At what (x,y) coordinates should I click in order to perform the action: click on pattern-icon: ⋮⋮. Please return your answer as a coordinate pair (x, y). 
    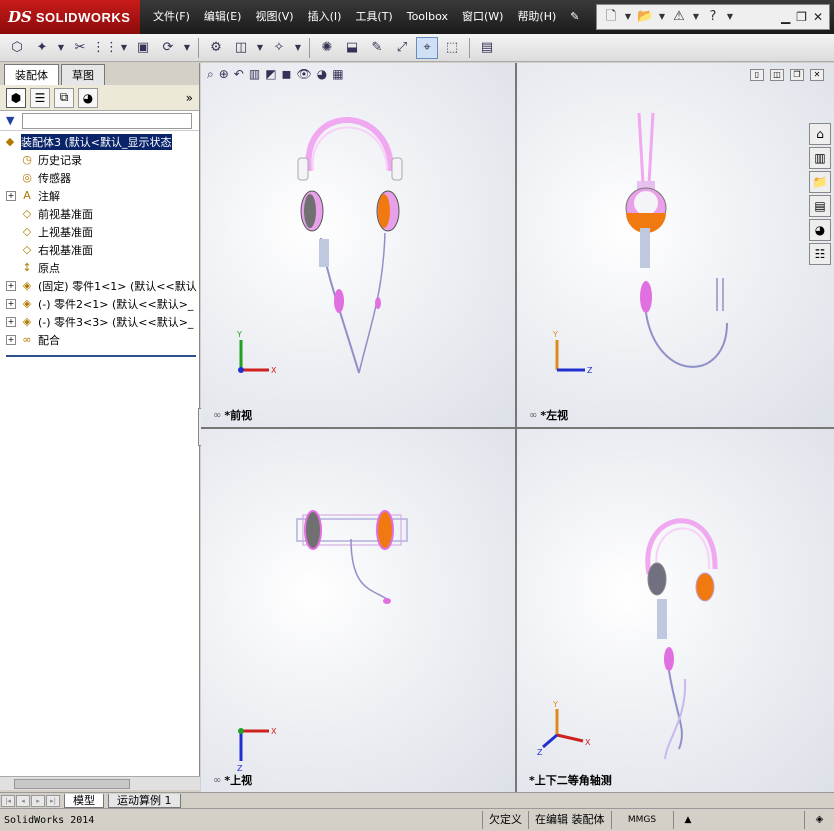
    Looking at the image, I should click on (105, 48).